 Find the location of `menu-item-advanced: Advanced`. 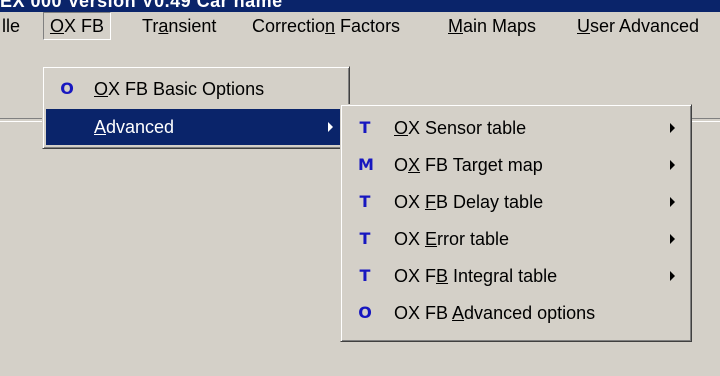

menu-item-advanced: Advanced is located at coordinates (196, 127).